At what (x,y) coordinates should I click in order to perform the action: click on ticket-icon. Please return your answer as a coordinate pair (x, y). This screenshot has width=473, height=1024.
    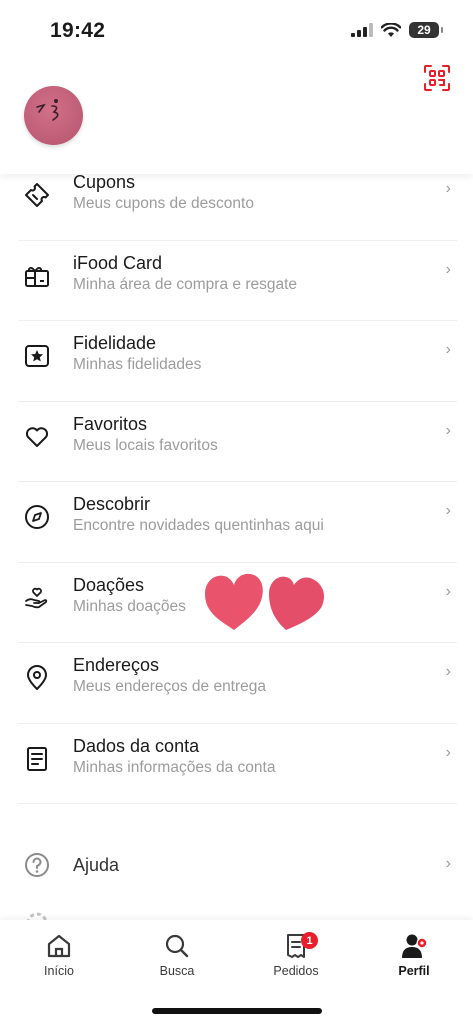
    Looking at the image, I should click on (37, 195).